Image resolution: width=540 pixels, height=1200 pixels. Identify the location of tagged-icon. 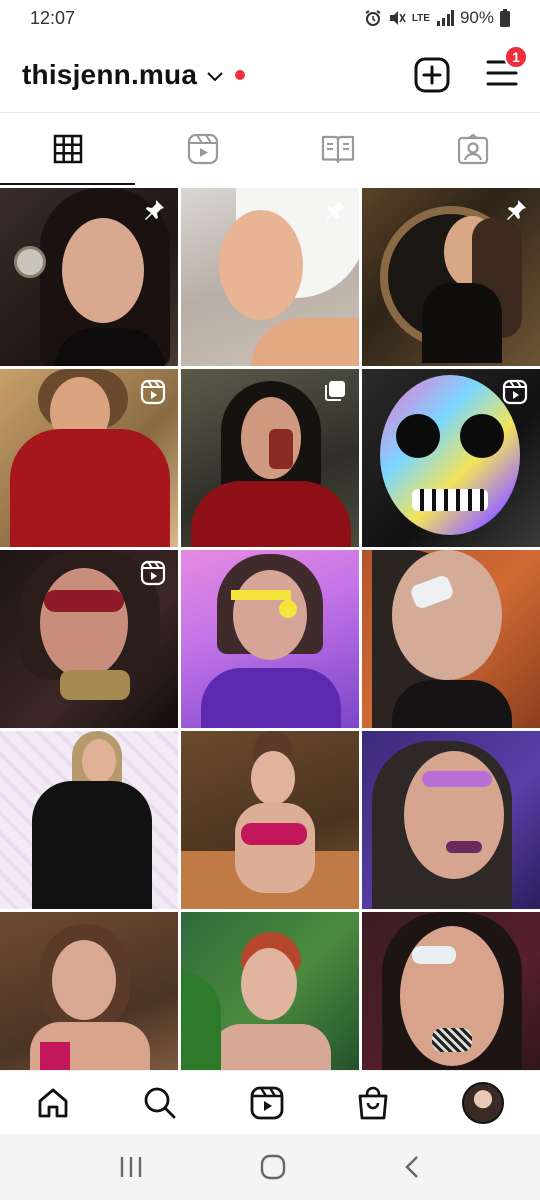
(472, 149).